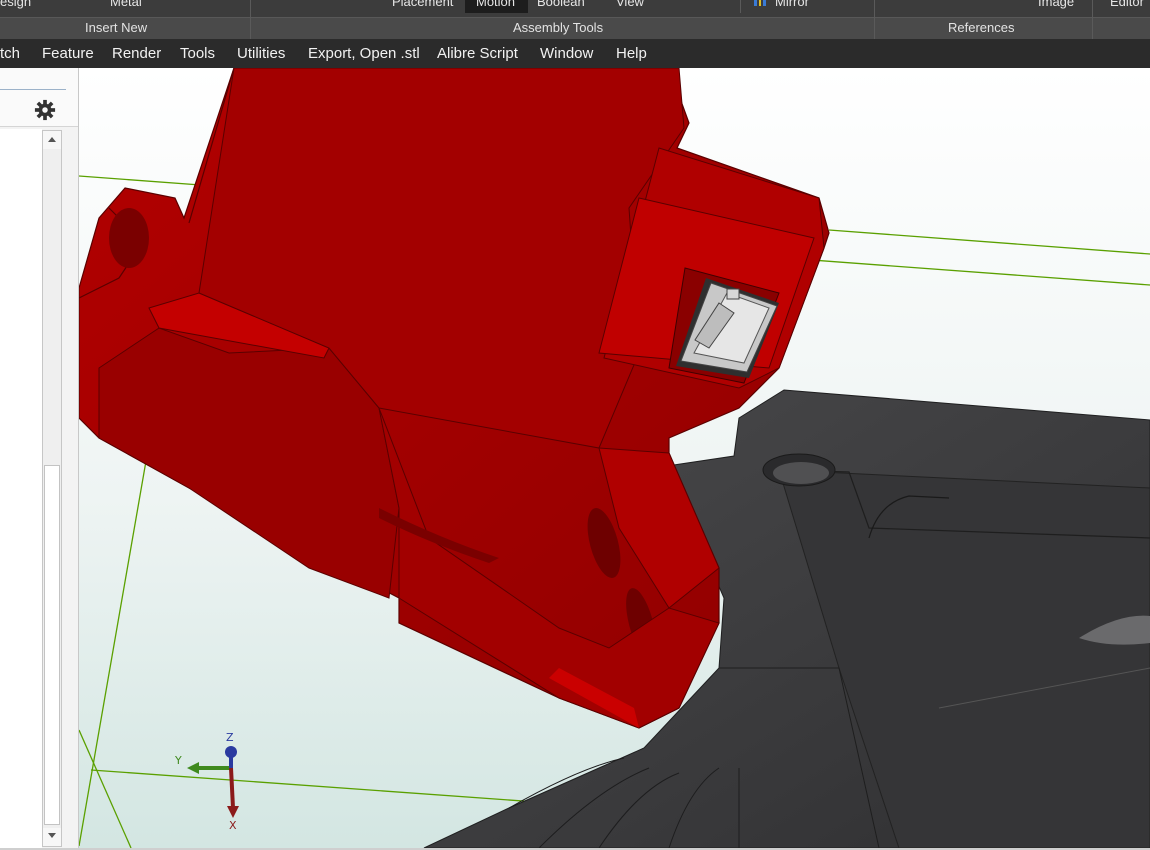  Describe the element at coordinates (495, 4) in the screenshot. I see `ribbon-item-motion: Motion` at that location.